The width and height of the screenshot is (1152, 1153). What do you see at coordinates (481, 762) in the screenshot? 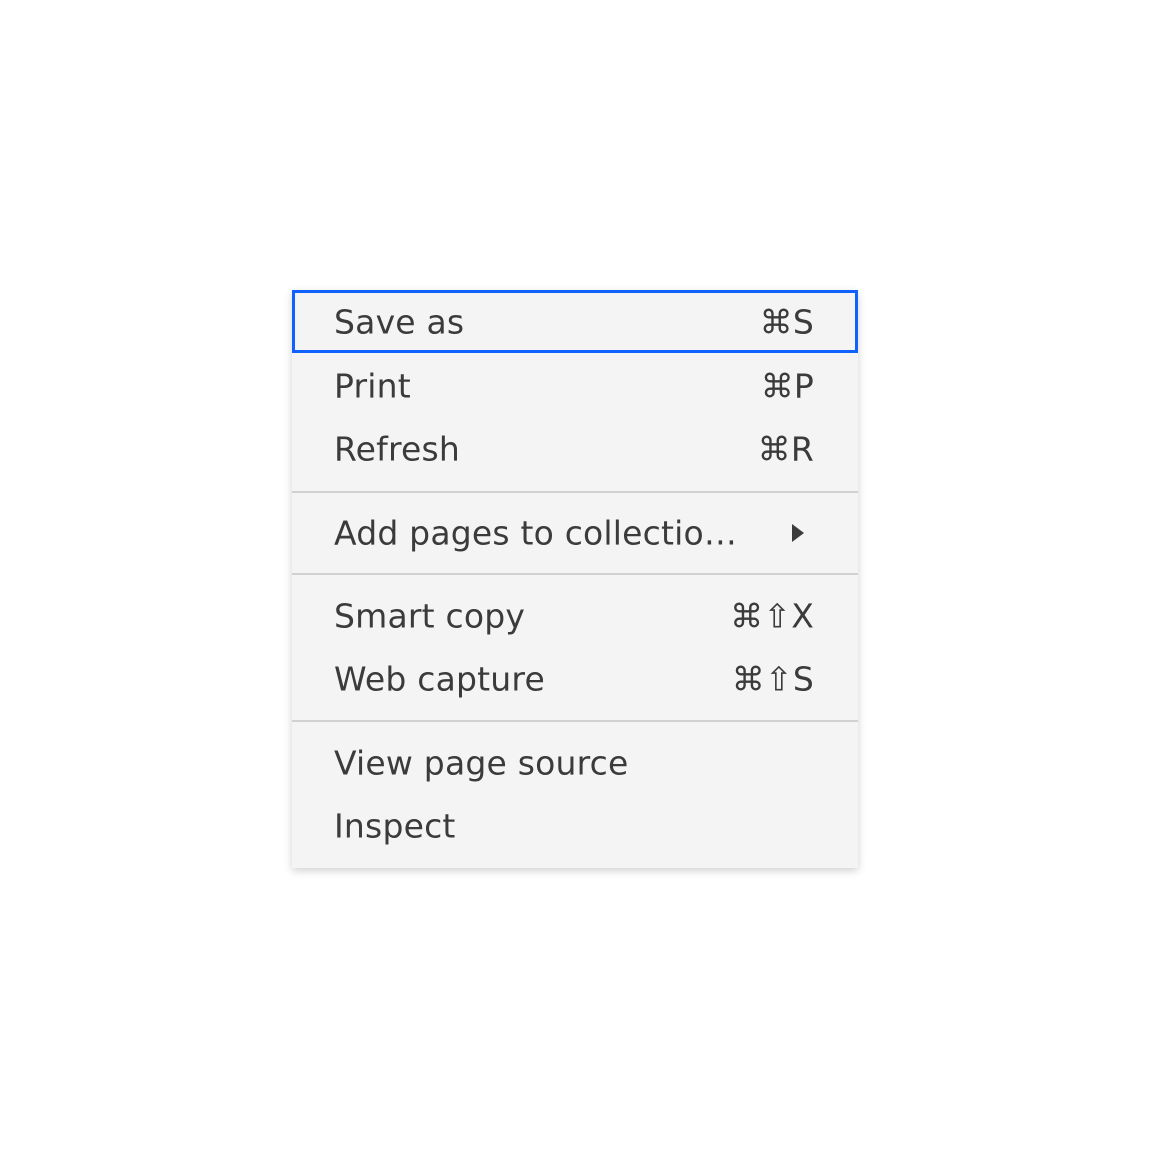
I see `menu-item-label: View page source` at bounding box center [481, 762].